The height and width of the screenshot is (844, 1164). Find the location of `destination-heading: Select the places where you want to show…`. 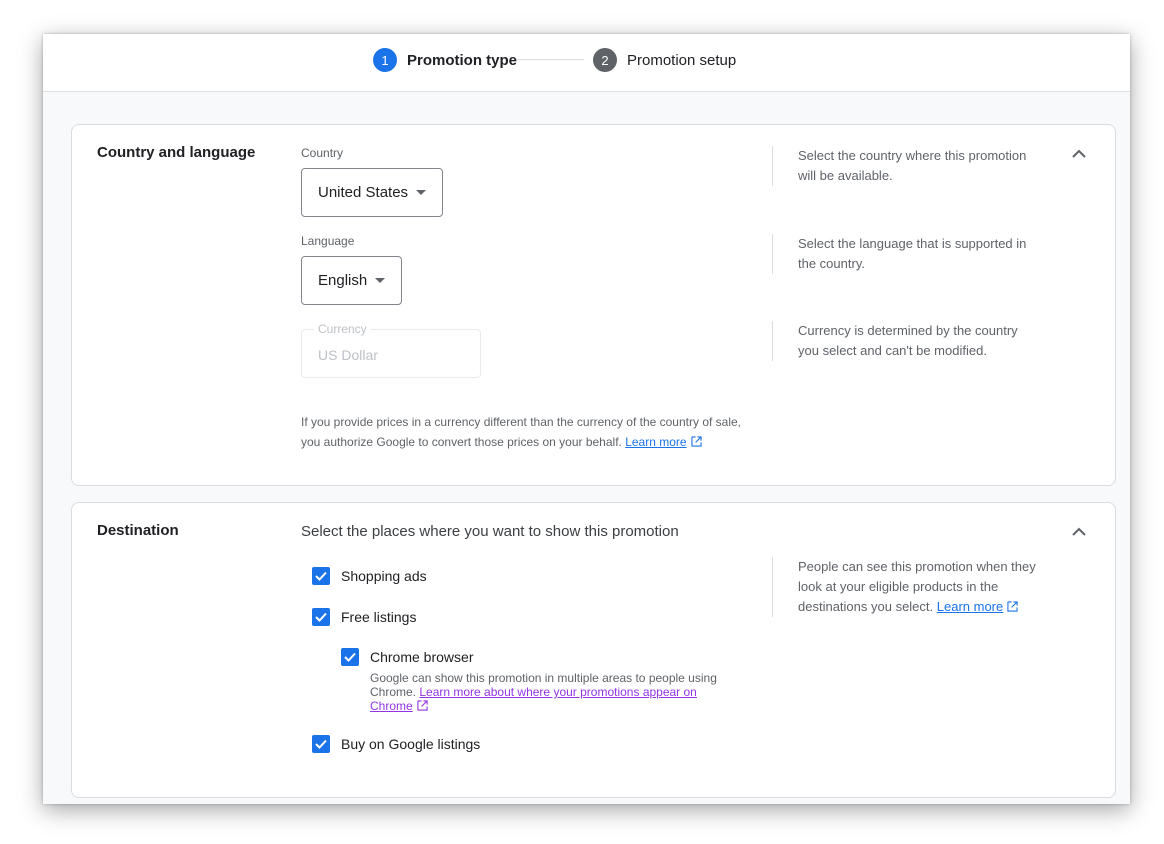

destination-heading: Select the places where you want to show… is located at coordinates (490, 531).